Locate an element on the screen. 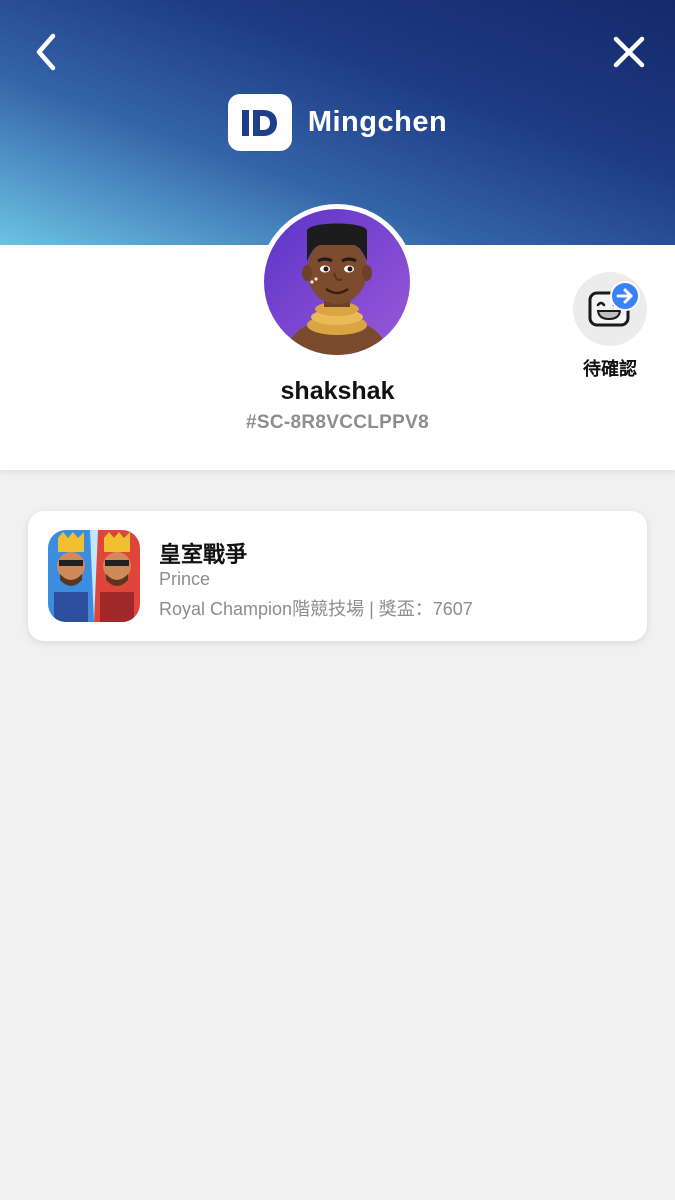 This screenshot has width=675, height=1200. game-title: 皇室戰爭 is located at coordinates (203, 554).